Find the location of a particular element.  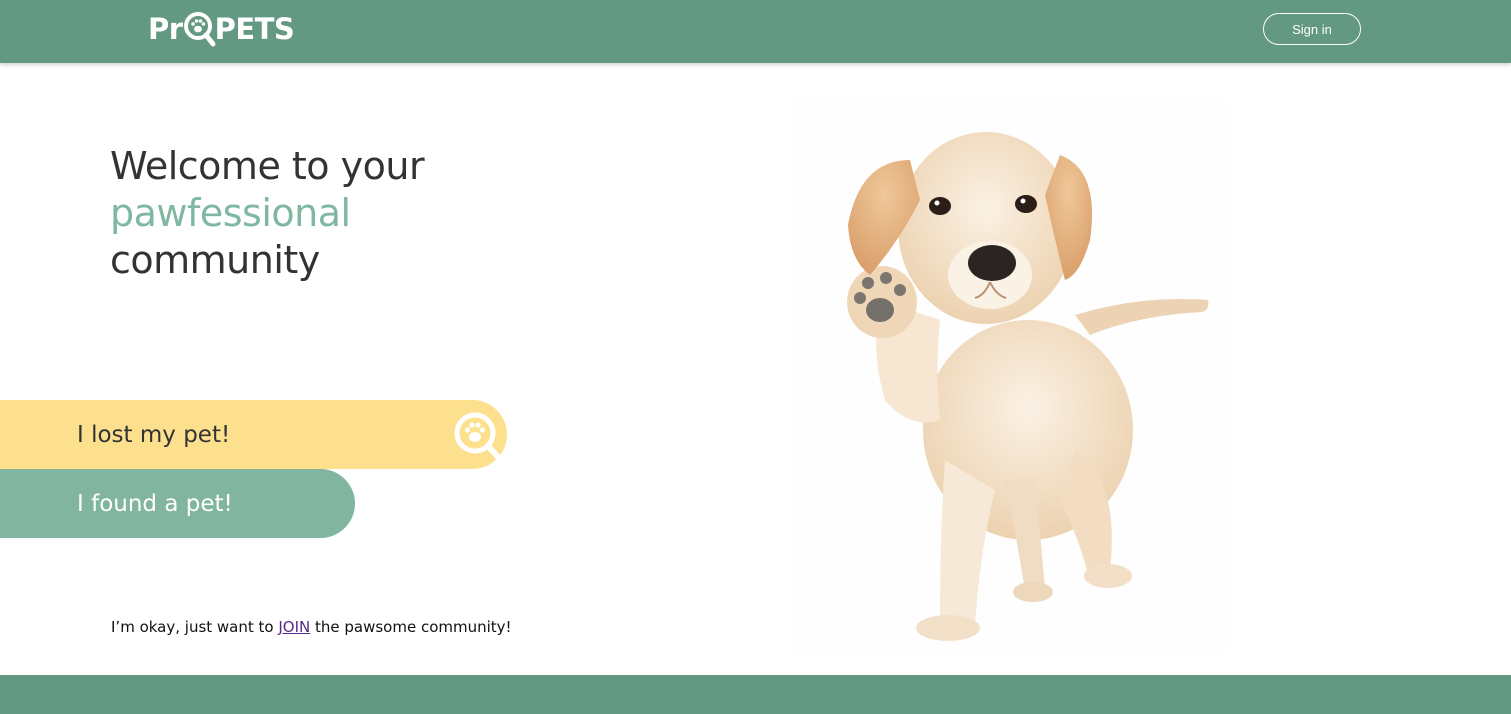

found-pet-button: I found a pet! is located at coordinates (177, 503).